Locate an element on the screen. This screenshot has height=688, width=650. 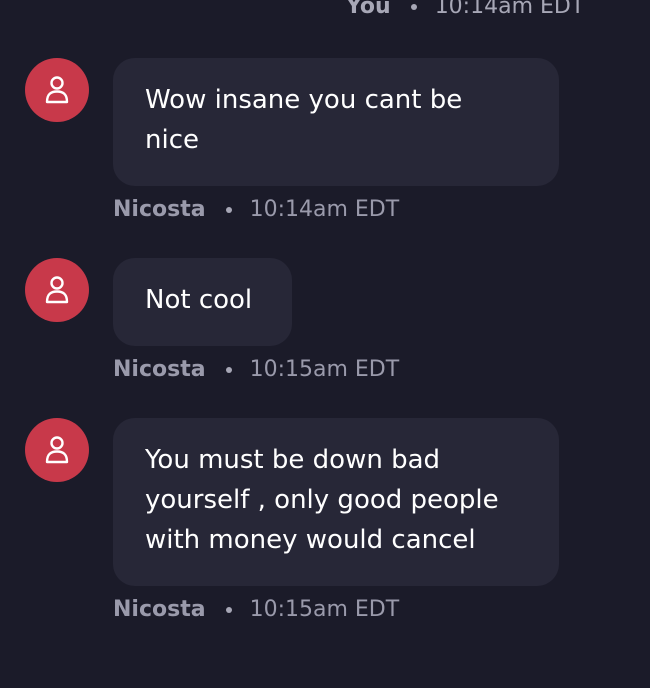
sender-name: You is located at coordinates (368, 9).